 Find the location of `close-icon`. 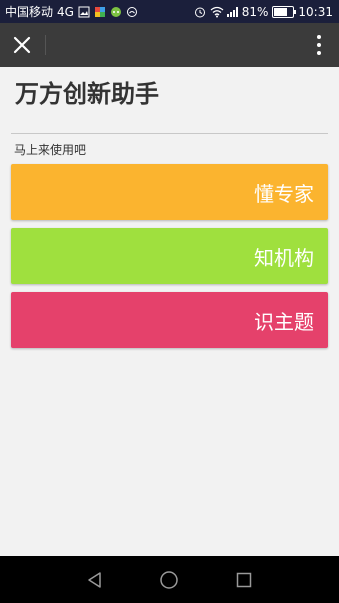

close-icon is located at coordinates (22, 45).